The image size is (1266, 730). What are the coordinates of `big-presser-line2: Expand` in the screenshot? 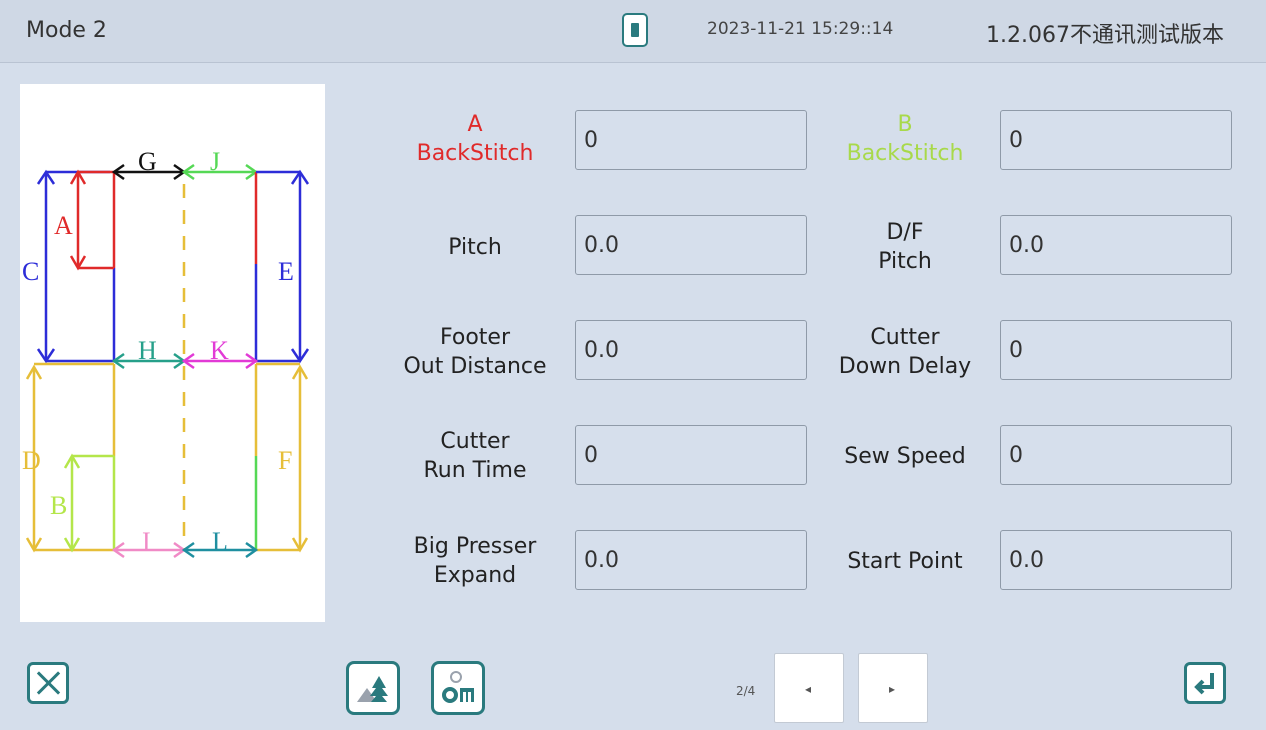 It's located at (475, 575).